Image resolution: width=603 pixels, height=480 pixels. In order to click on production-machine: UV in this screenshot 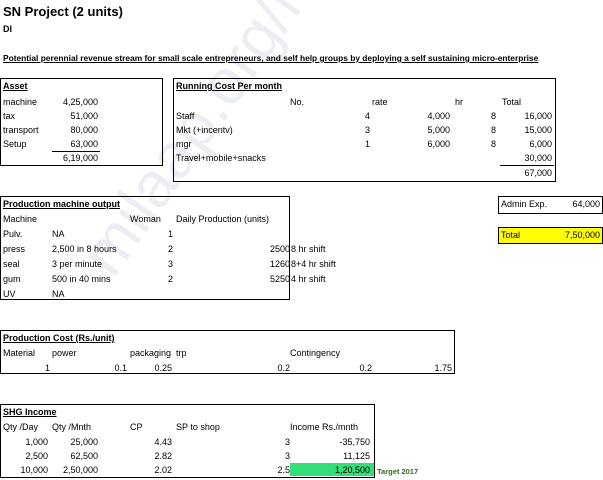, I will do `click(9, 294)`.